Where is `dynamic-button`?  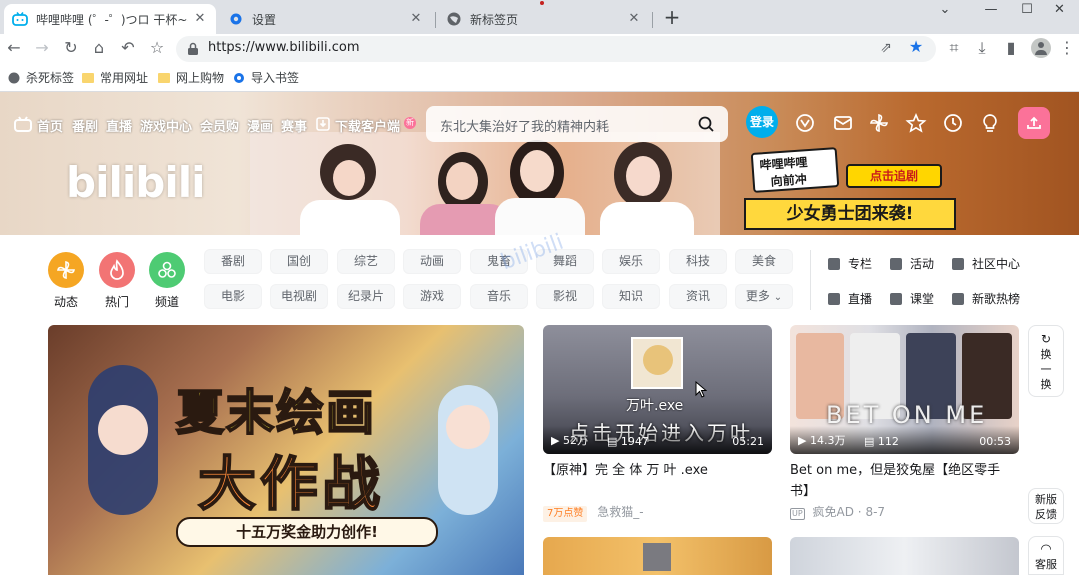
dynamic-button is located at coordinates (66, 270).